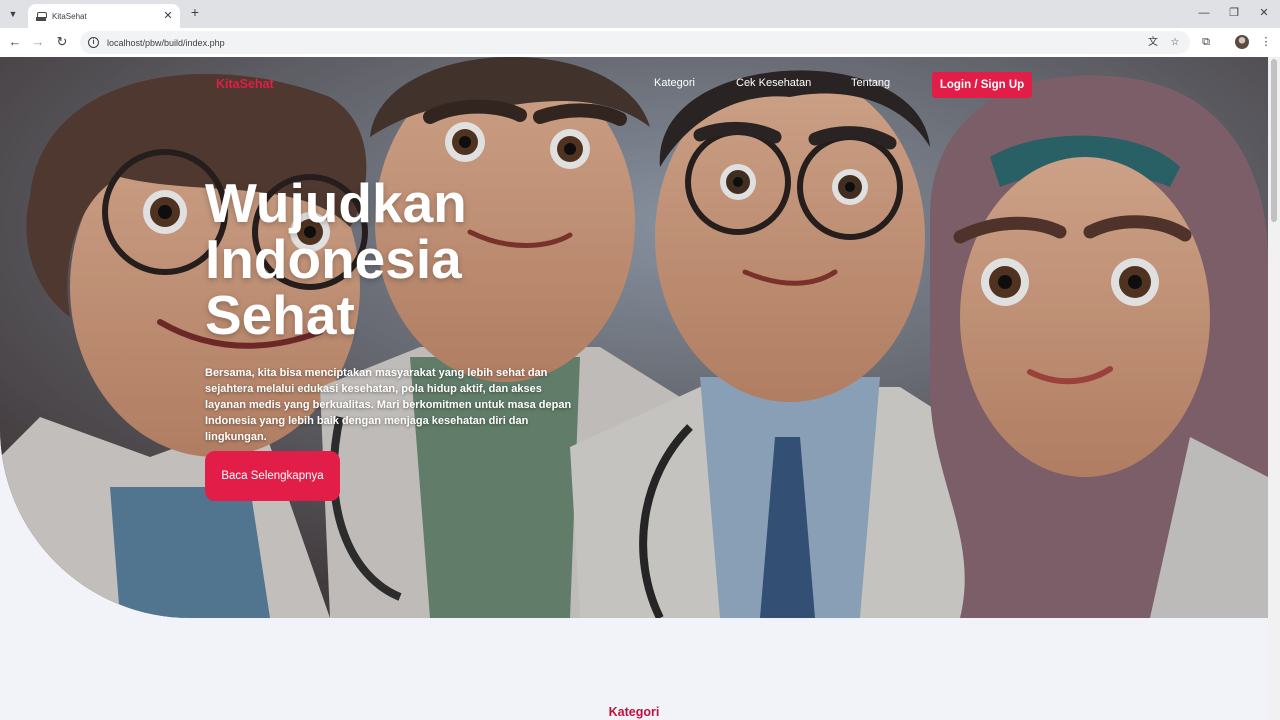 The height and width of the screenshot is (720, 1280). Describe the element at coordinates (773, 83) in the screenshot. I see `nav-link-cek-kesehatan: Cek Kesehatan` at that location.